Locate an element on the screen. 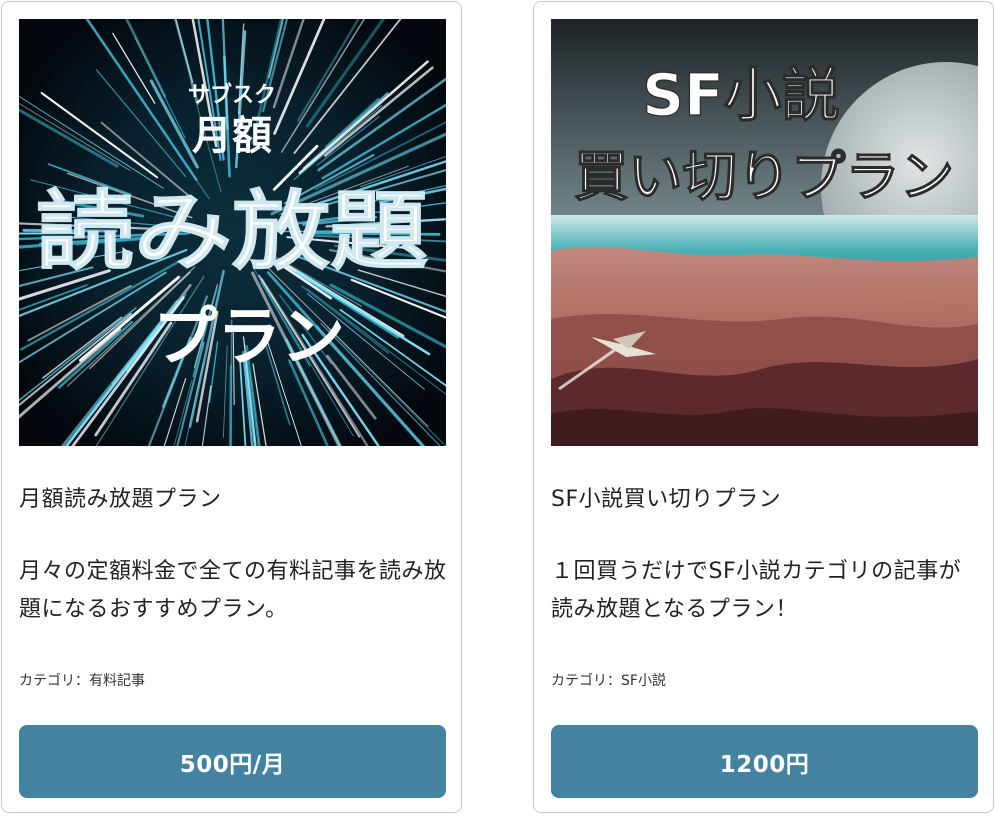 This screenshot has height=816, width=996. price-button: 1200円 is located at coordinates (764, 761).